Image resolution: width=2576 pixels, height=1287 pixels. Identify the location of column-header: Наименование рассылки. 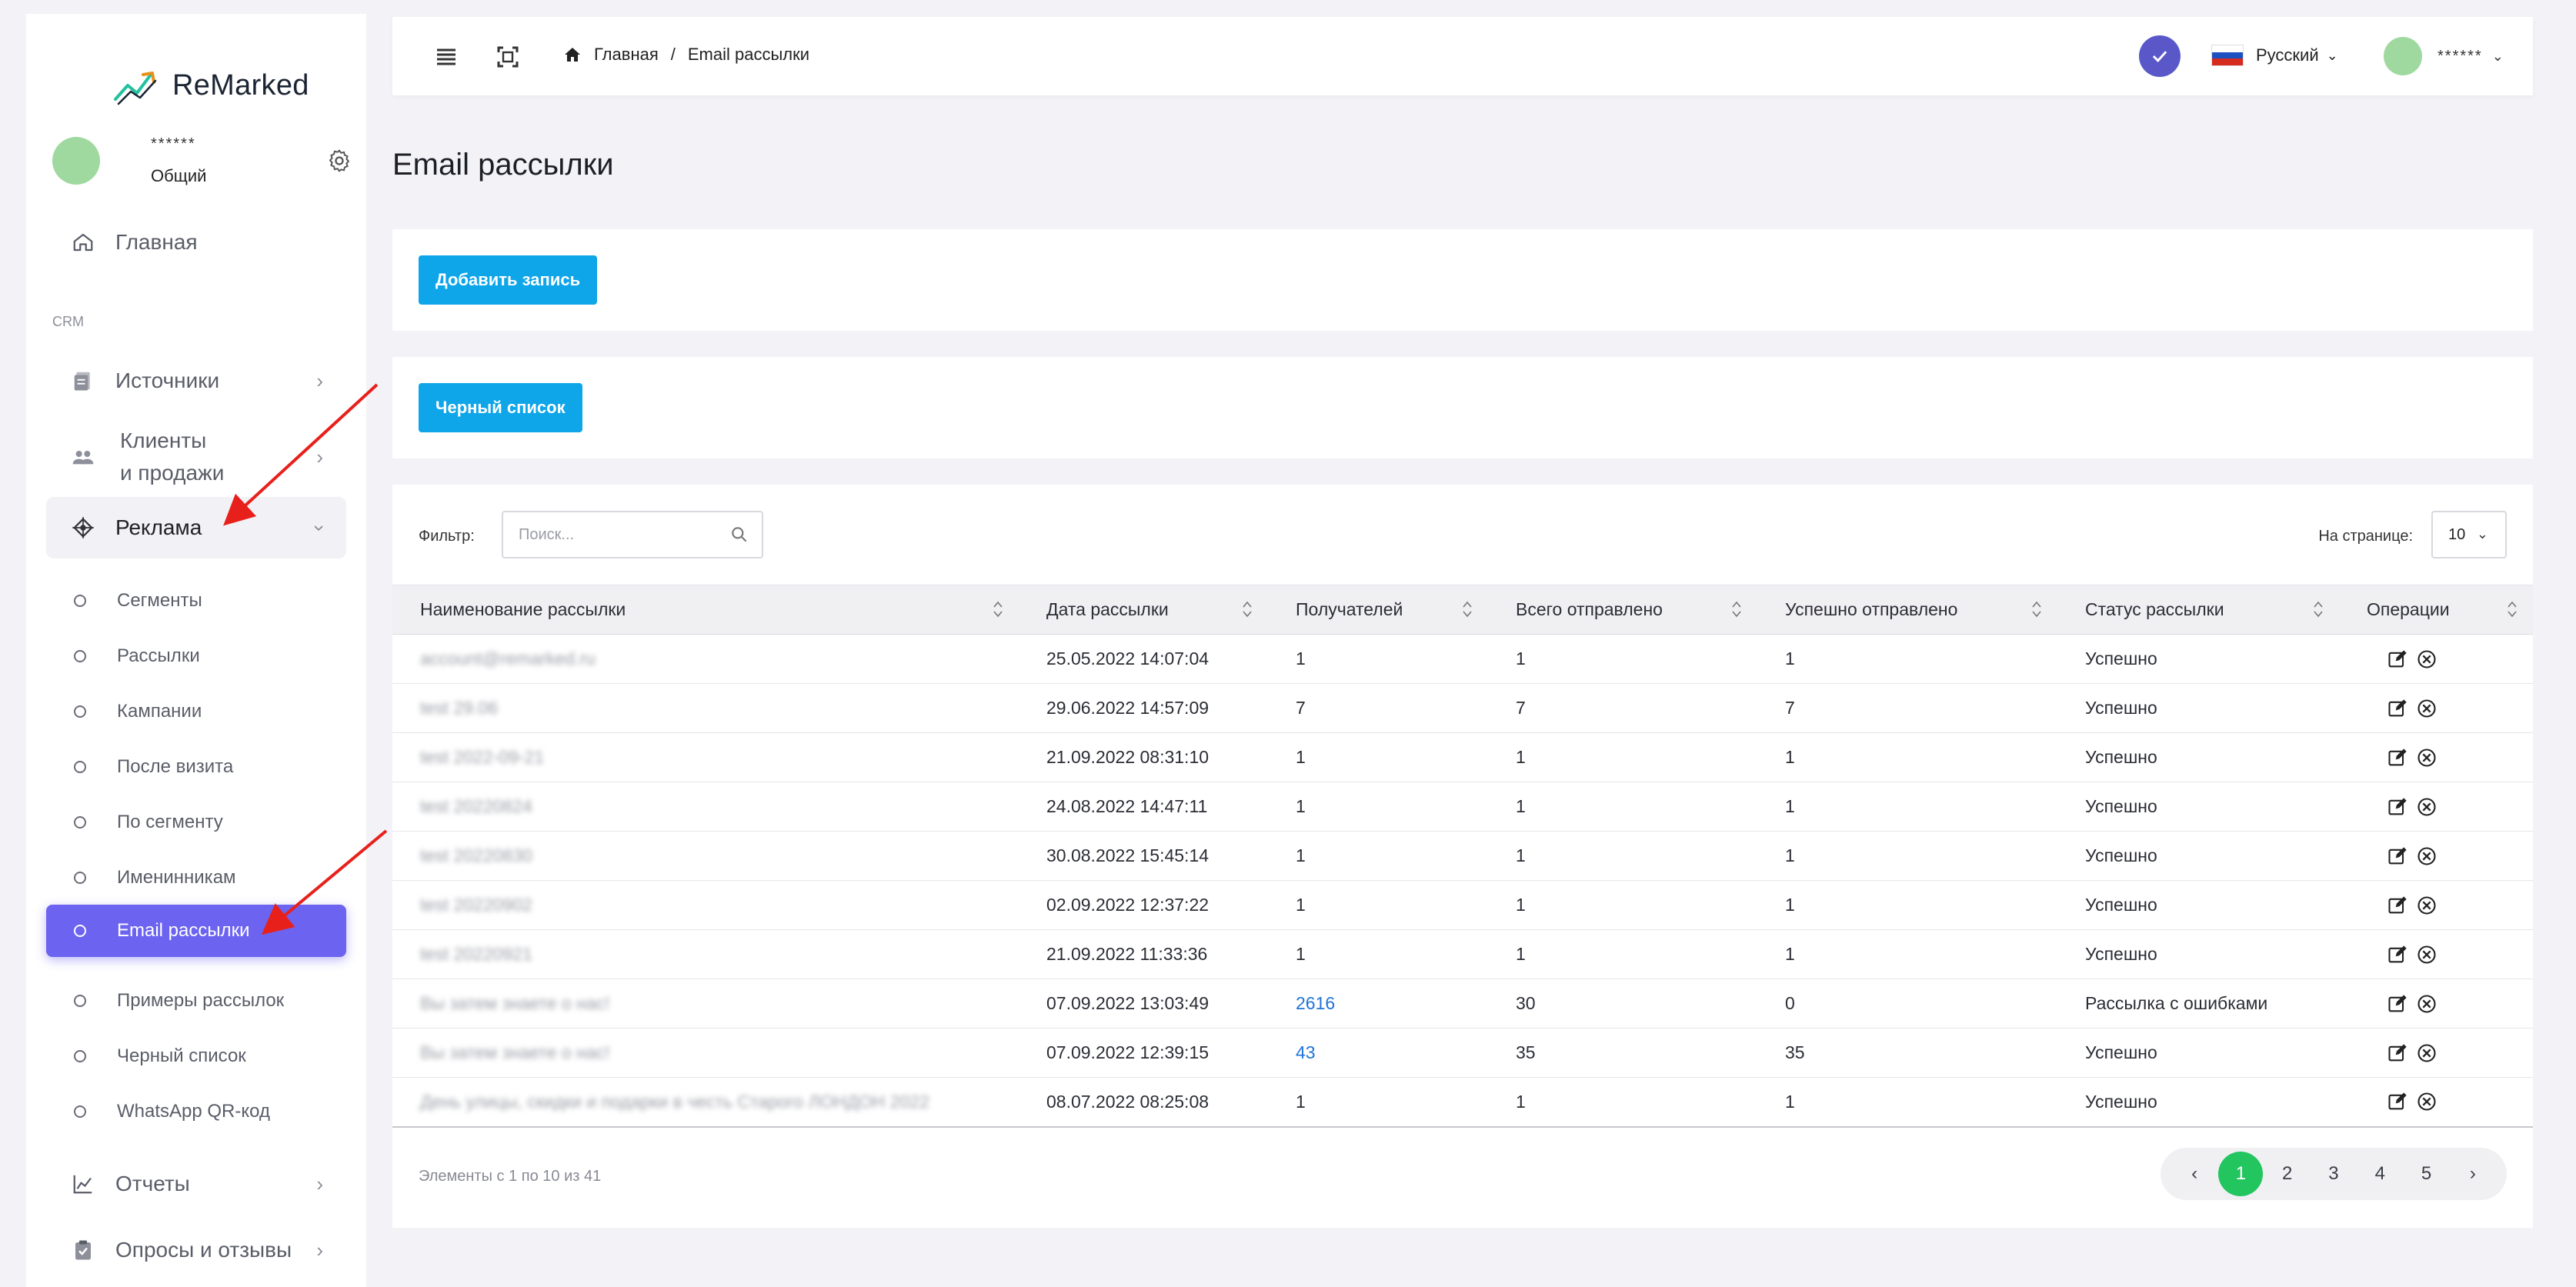
(706, 610).